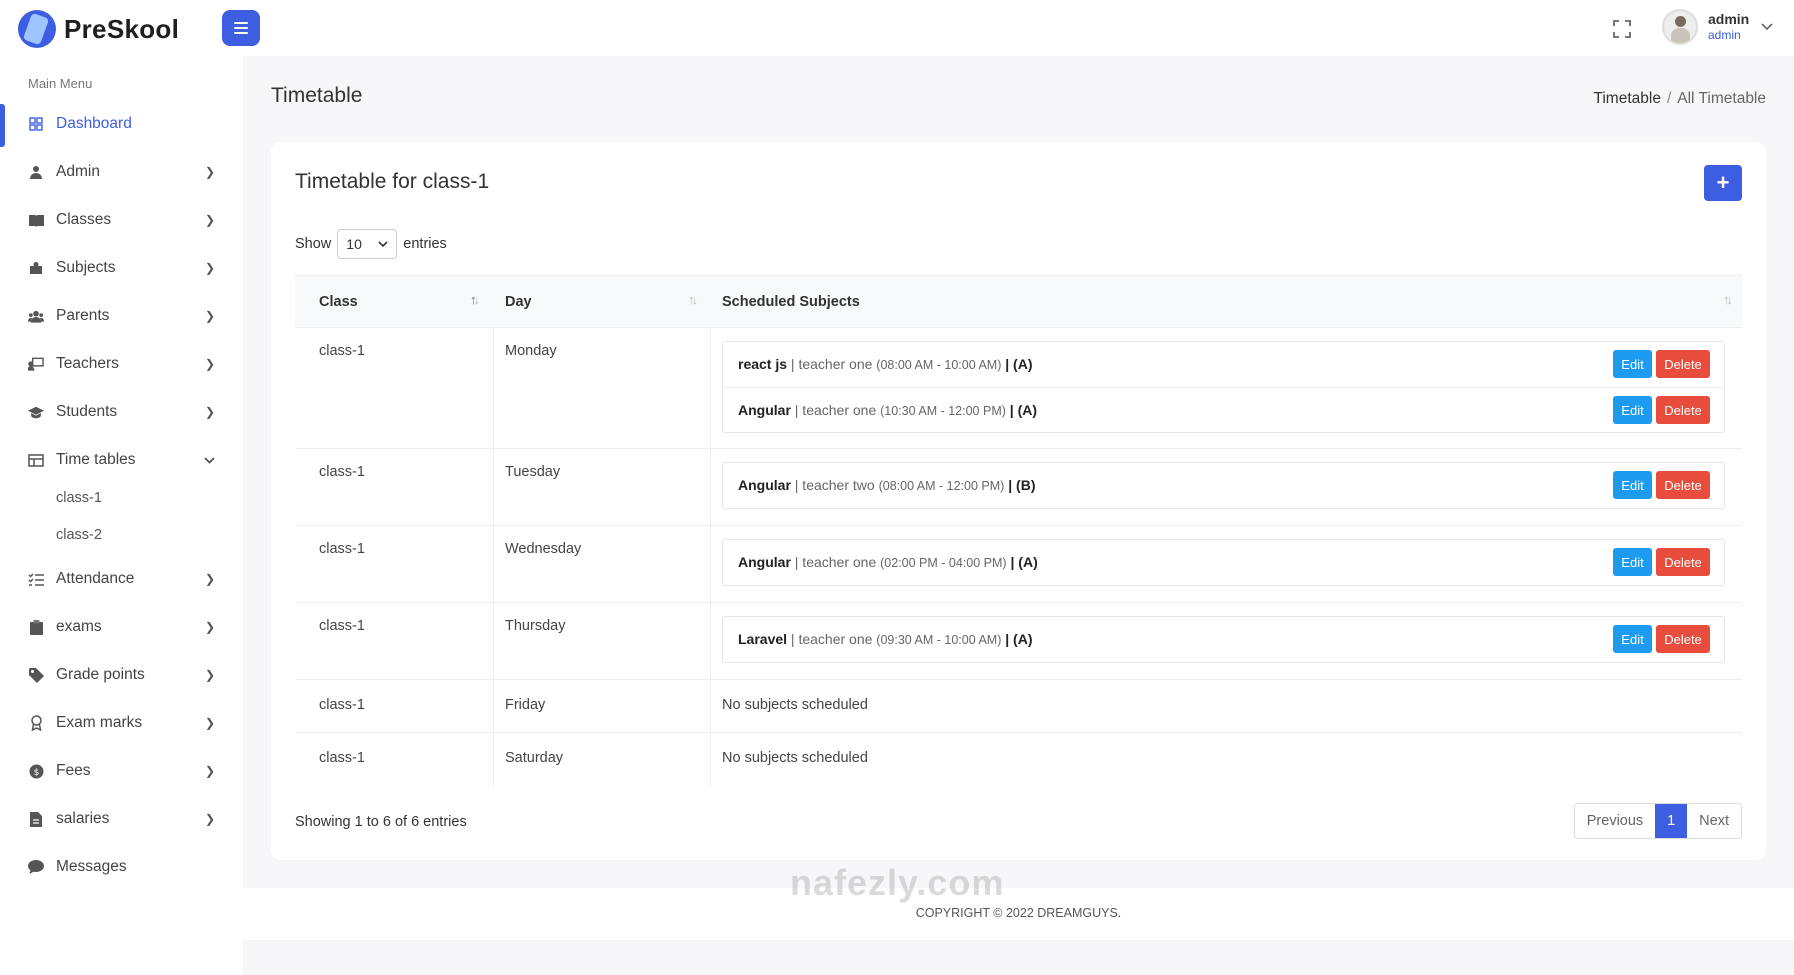  I want to click on sidebar-subitem-class-2: class-2, so click(79, 535).